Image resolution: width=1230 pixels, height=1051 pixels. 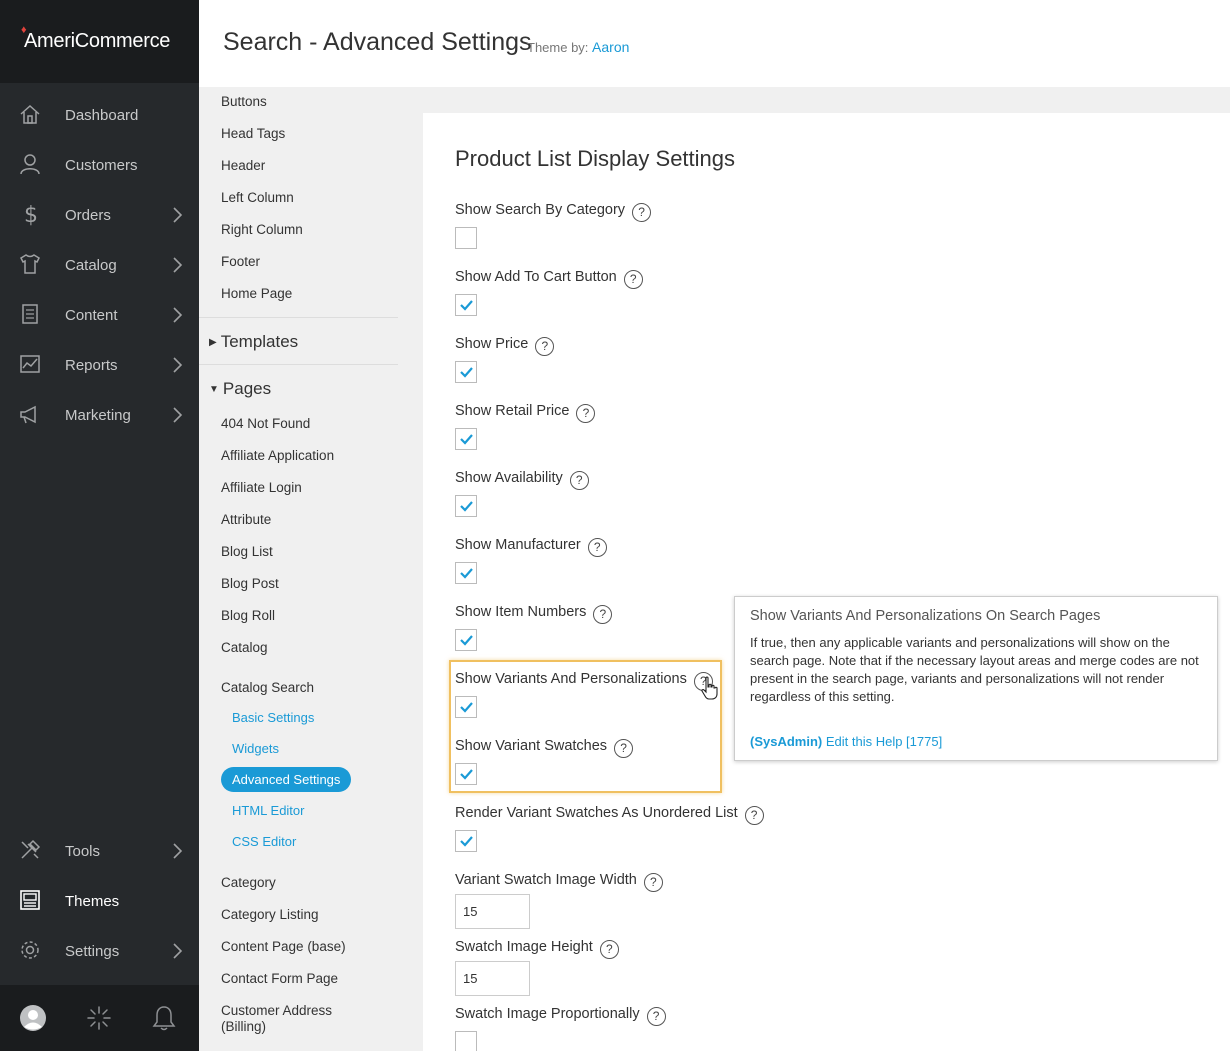 What do you see at coordinates (524, 946) in the screenshot?
I see `setting-label-text: Swatch Image Height` at bounding box center [524, 946].